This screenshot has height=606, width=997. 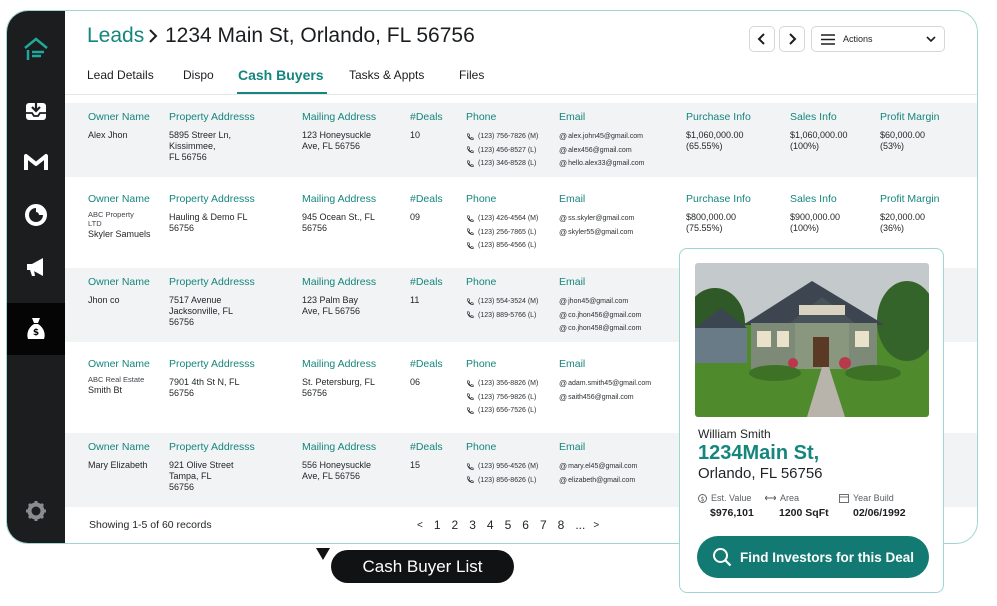 I want to click on chevron-right-icon, so click(x=793, y=39).